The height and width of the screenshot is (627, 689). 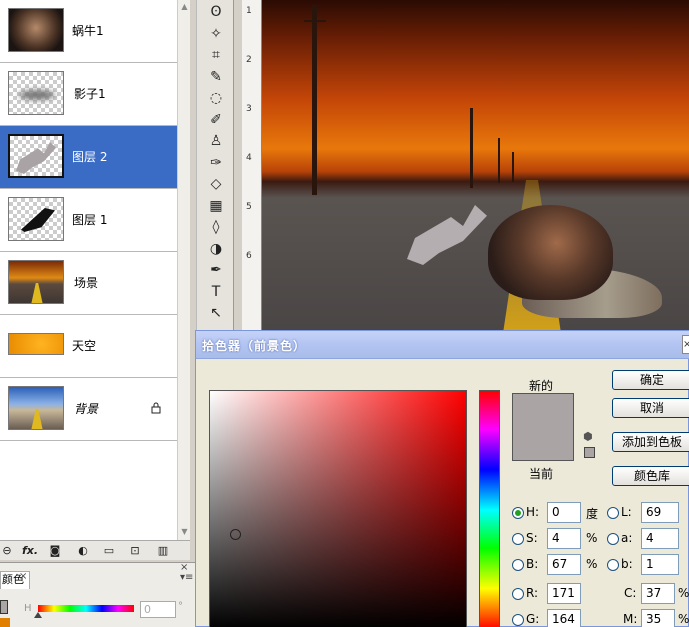 I want to click on label-h: H:, so click(x=533, y=512).